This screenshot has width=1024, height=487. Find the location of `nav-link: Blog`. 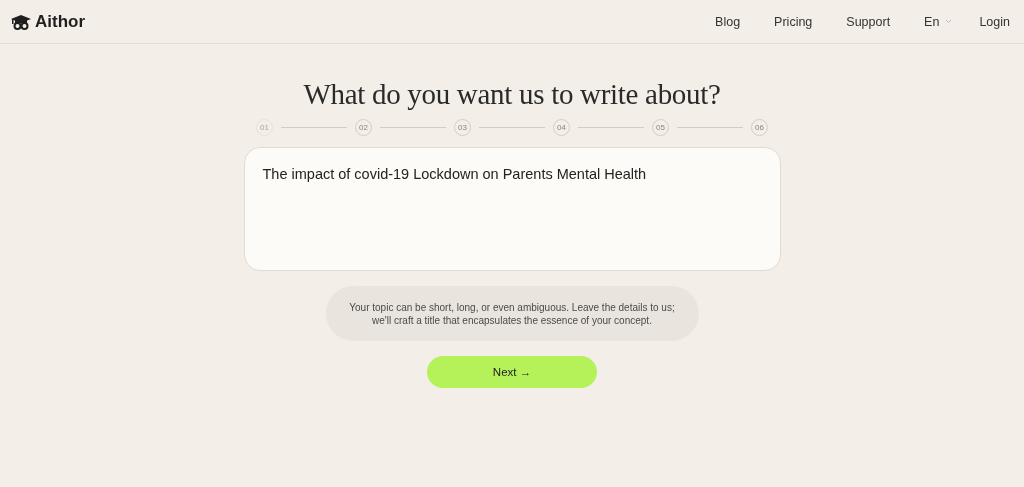

nav-link: Blog is located at coordinates (728, 21).